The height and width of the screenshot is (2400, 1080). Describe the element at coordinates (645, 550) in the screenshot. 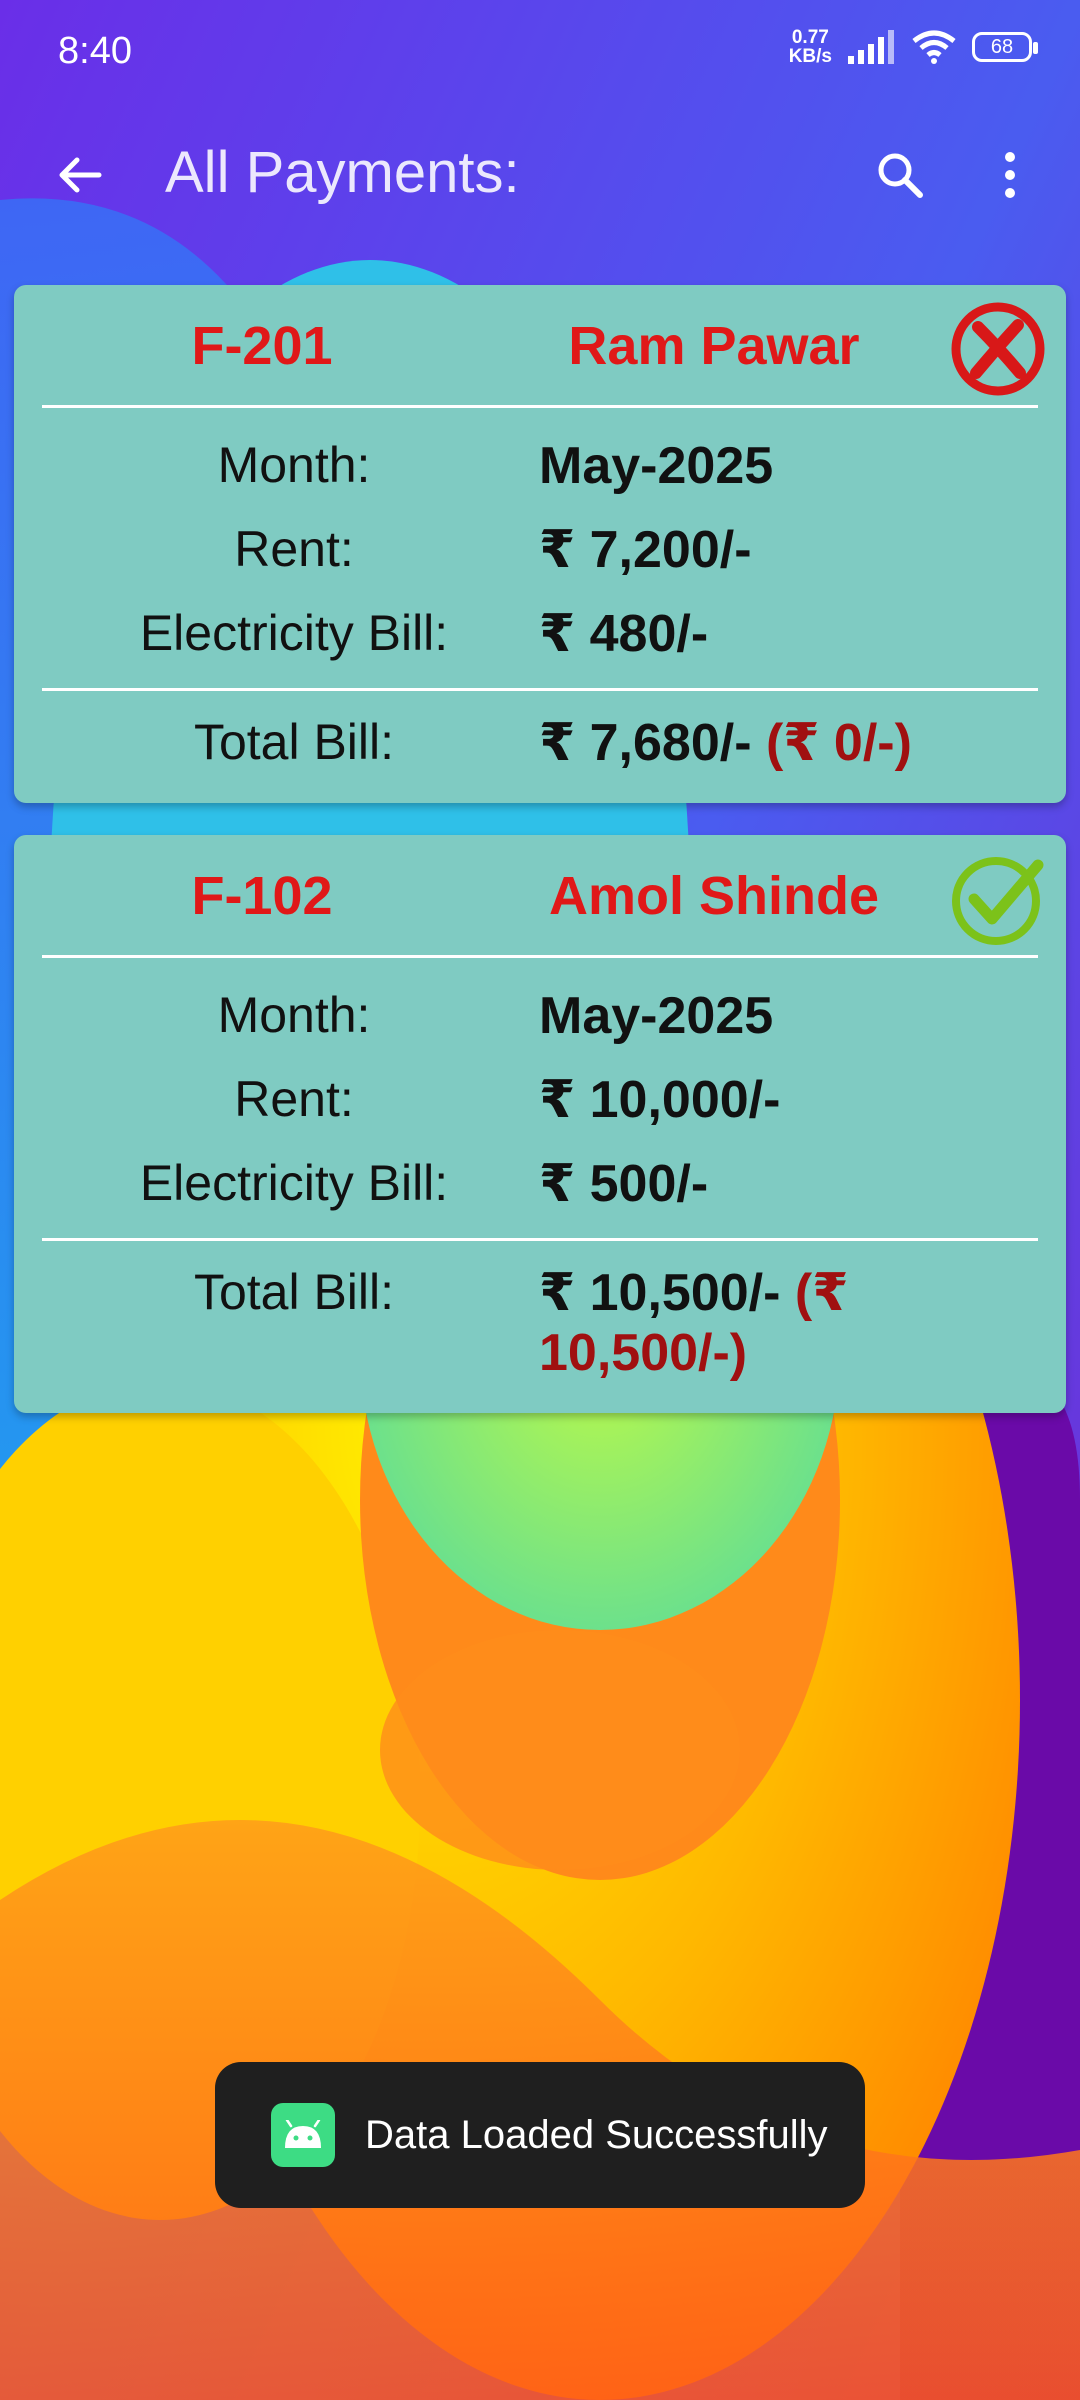

I see `rent-value: ₹ 7,200/-` at that location.